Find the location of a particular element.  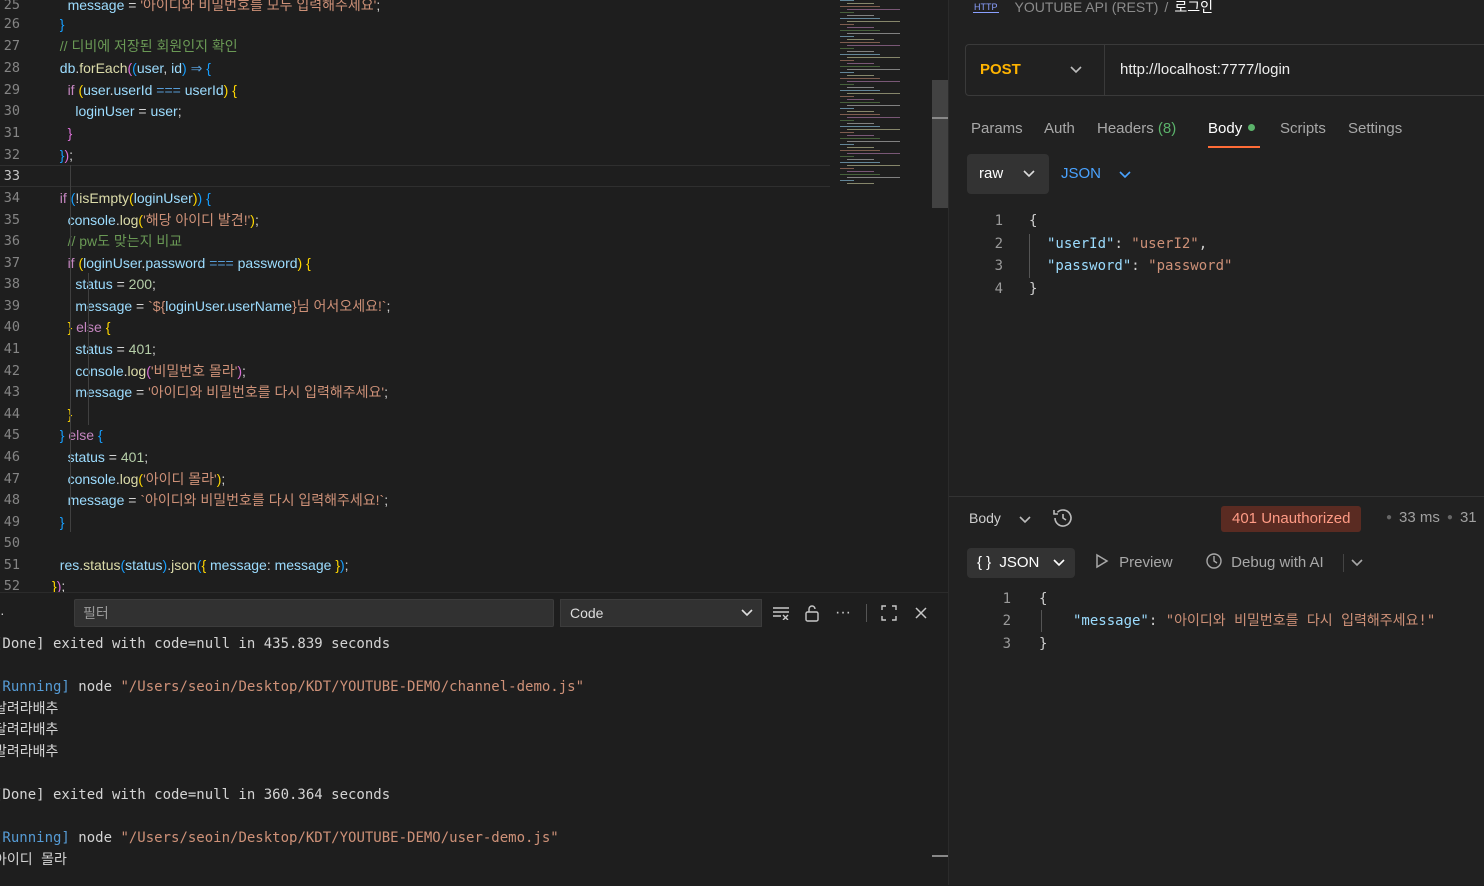

line-number: 51 is located at coordinates (11, 565).